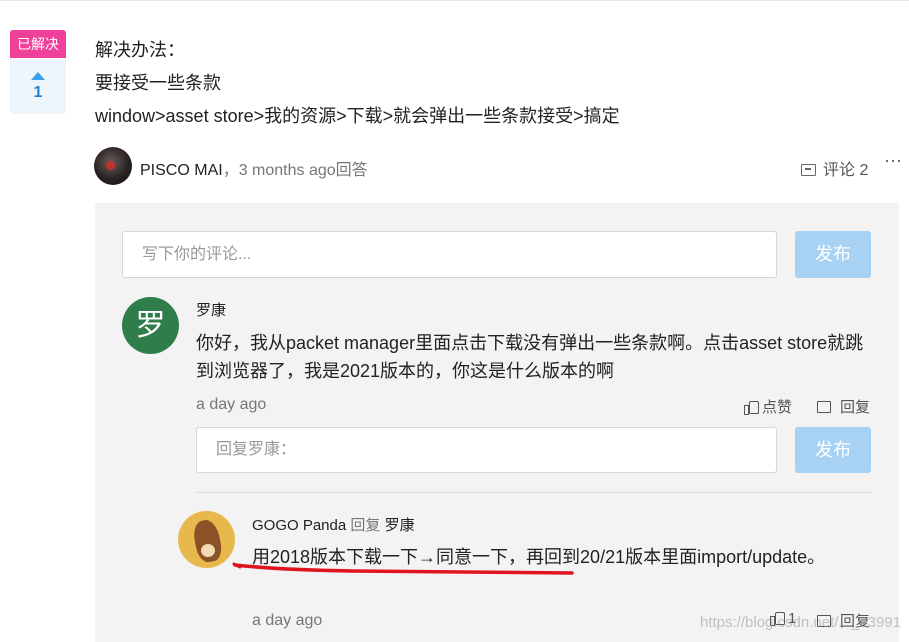  What do you see at coordinates (158, 83) in the screenshot?
I see `answer-text-line-2: 要接受一些条款` at bounding box center [158, 83].